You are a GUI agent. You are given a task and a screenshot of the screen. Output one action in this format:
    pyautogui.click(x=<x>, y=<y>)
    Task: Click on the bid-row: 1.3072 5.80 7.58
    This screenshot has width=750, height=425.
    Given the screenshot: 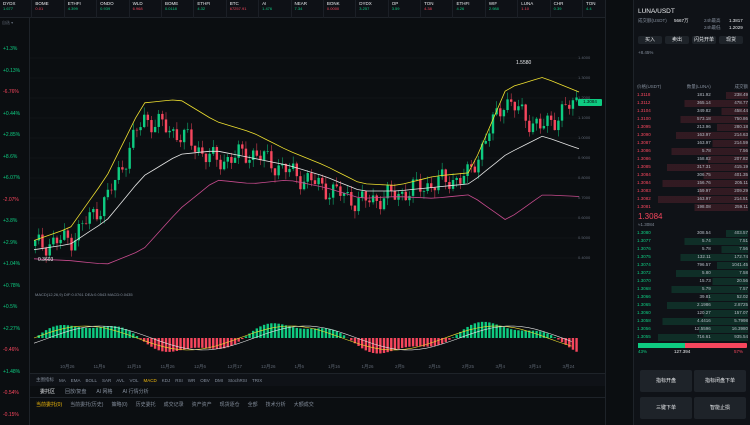 What is the action you would take?
    pyautogui.click(x=692, y=273)
    